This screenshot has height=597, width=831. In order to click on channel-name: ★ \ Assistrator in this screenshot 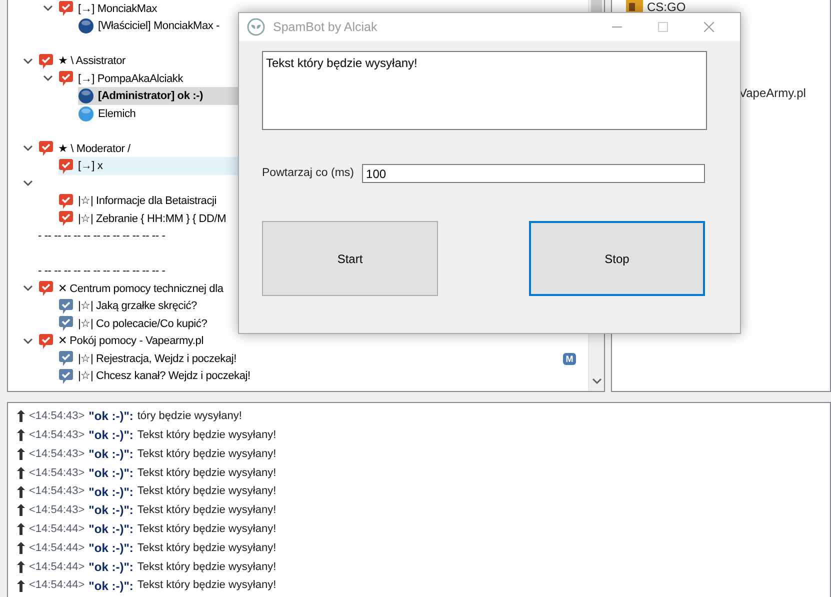, I will do `click(92, 61)`.